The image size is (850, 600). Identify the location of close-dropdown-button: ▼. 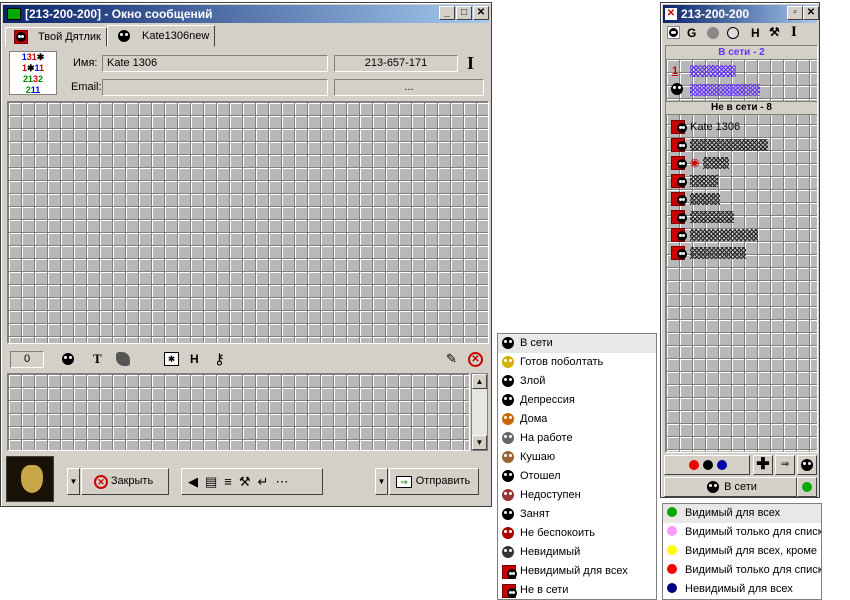
(73, 481).